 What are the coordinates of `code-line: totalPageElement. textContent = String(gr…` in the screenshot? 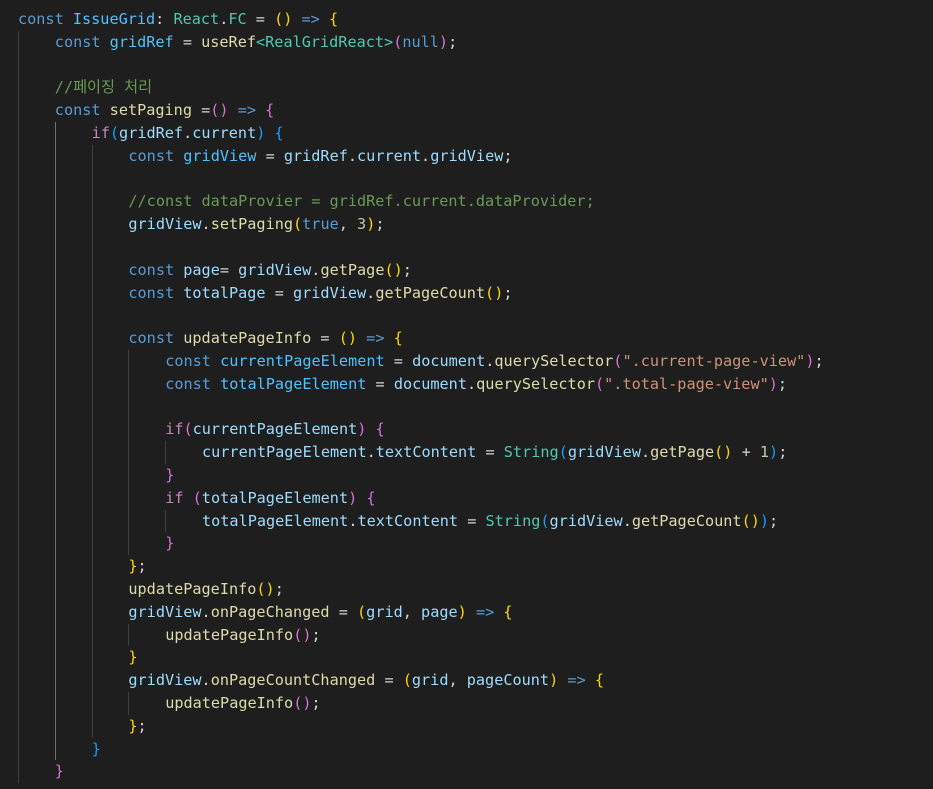 It's located at (490, 521).